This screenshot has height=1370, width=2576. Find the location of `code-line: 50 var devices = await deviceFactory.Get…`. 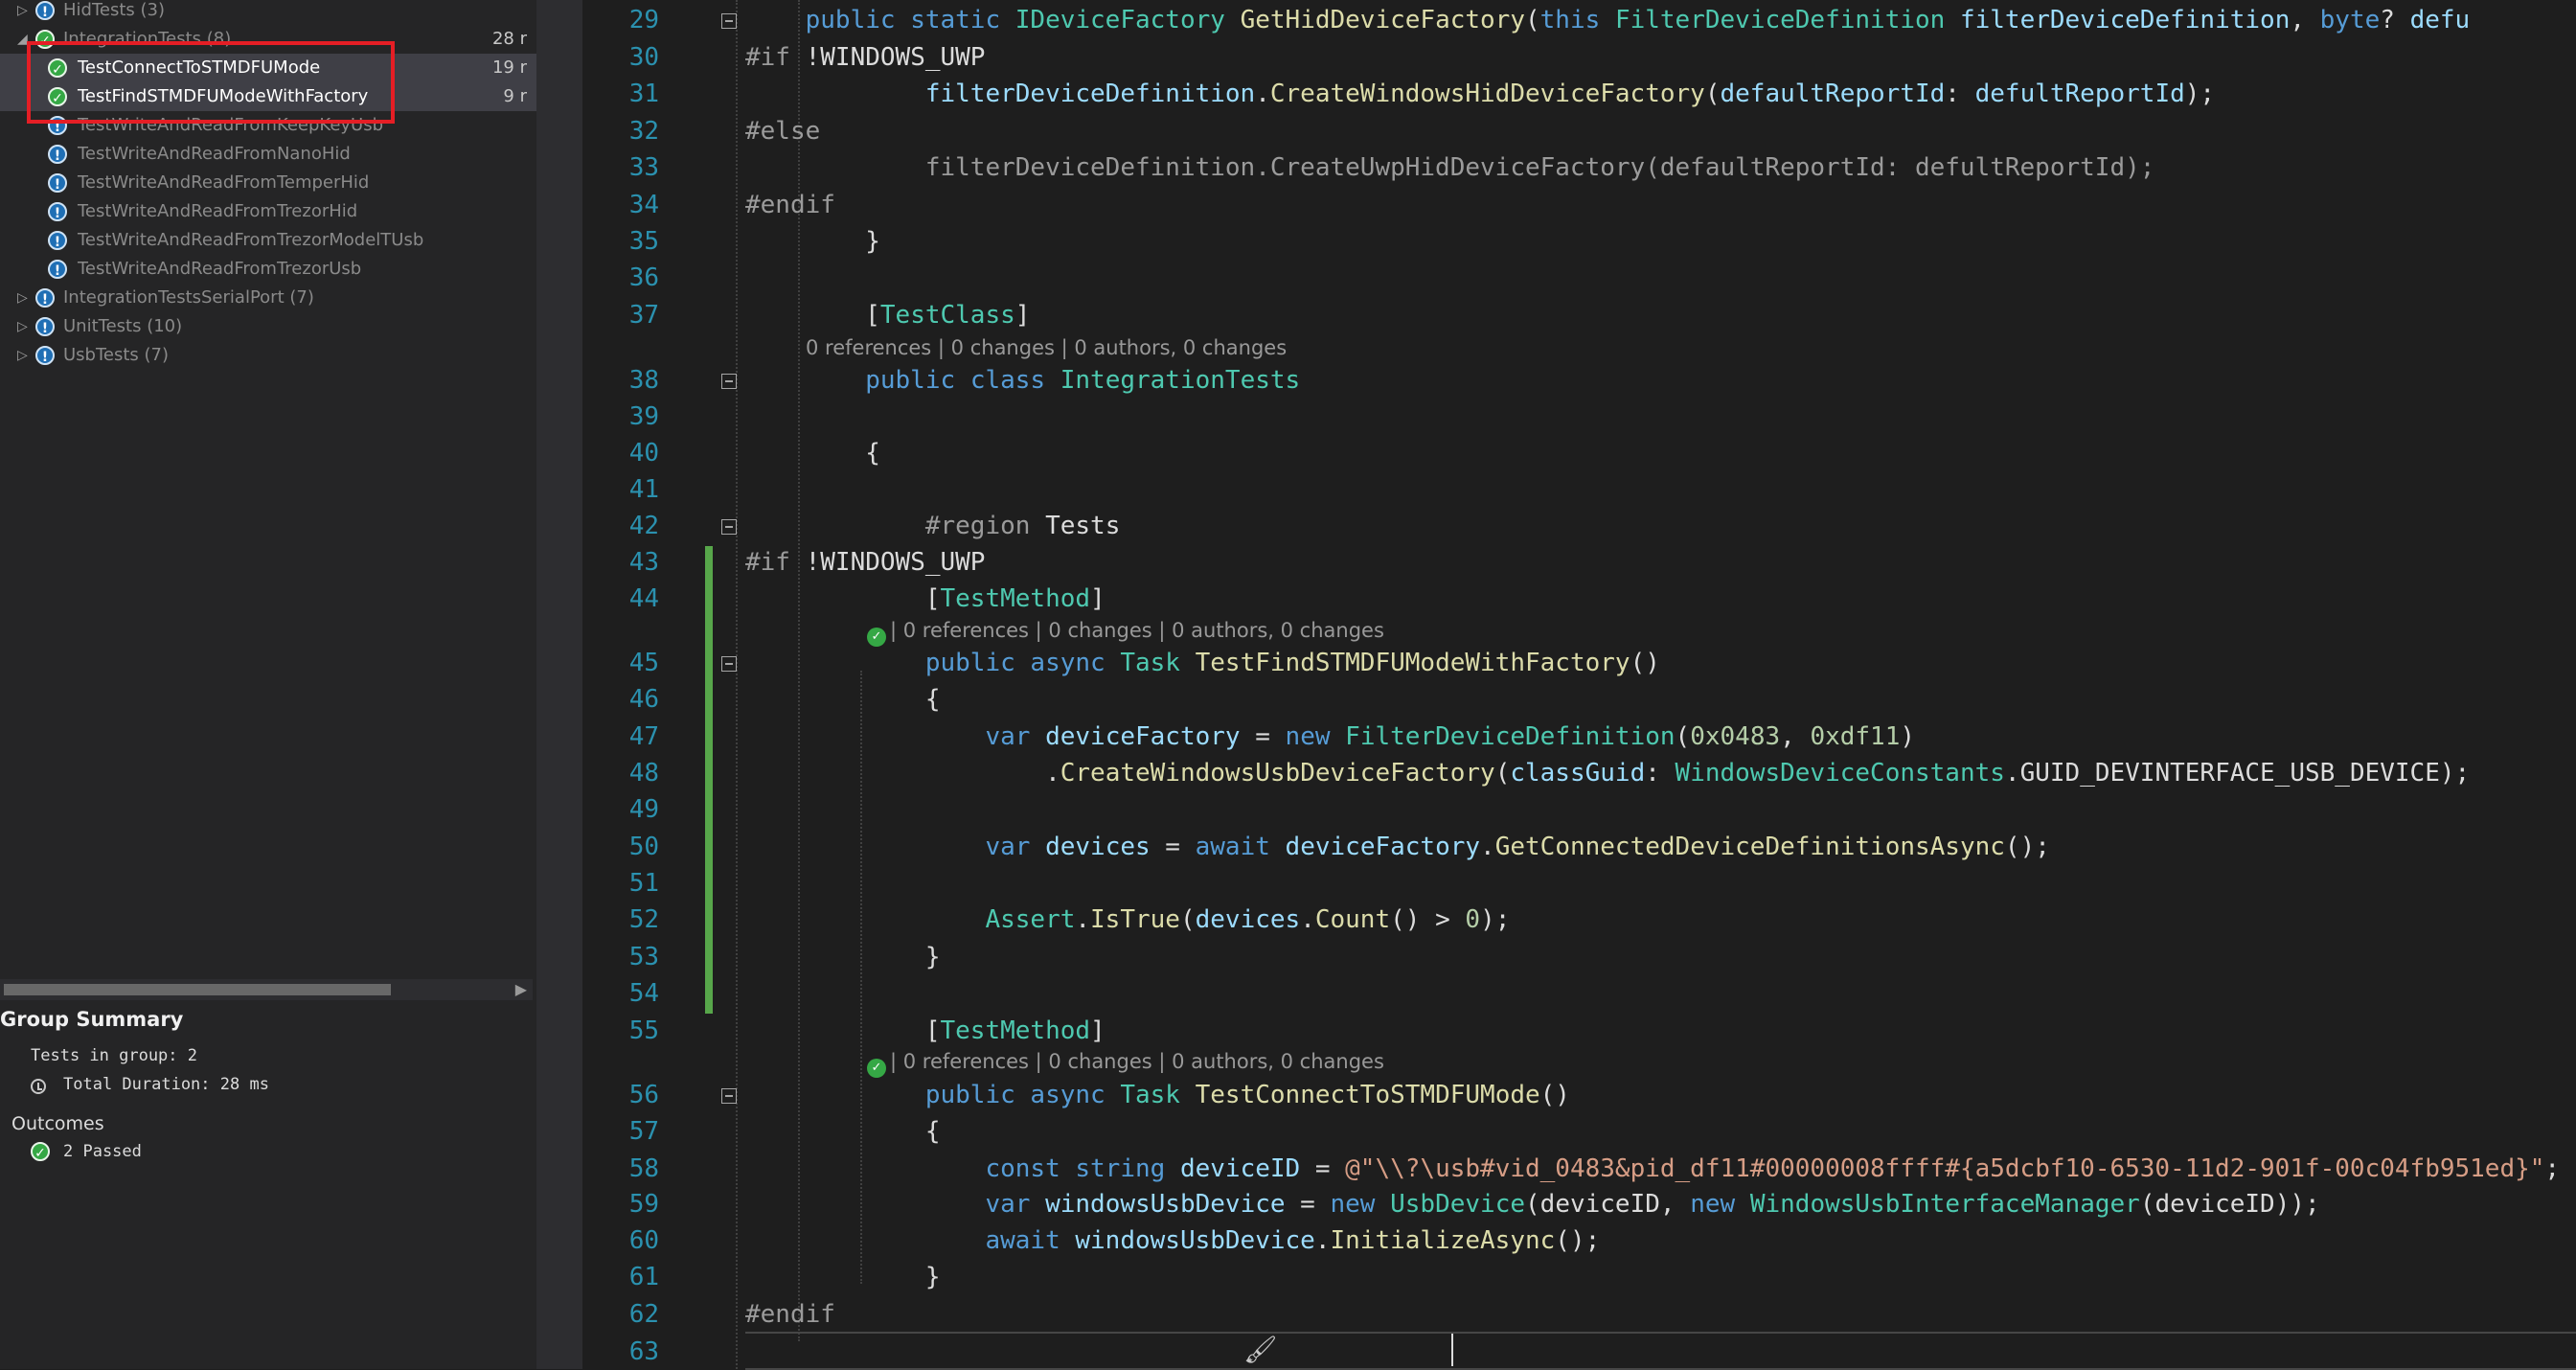

code-line: 50 var devices = await deviceFactory.Get… is located at coordinates (1579, 847).